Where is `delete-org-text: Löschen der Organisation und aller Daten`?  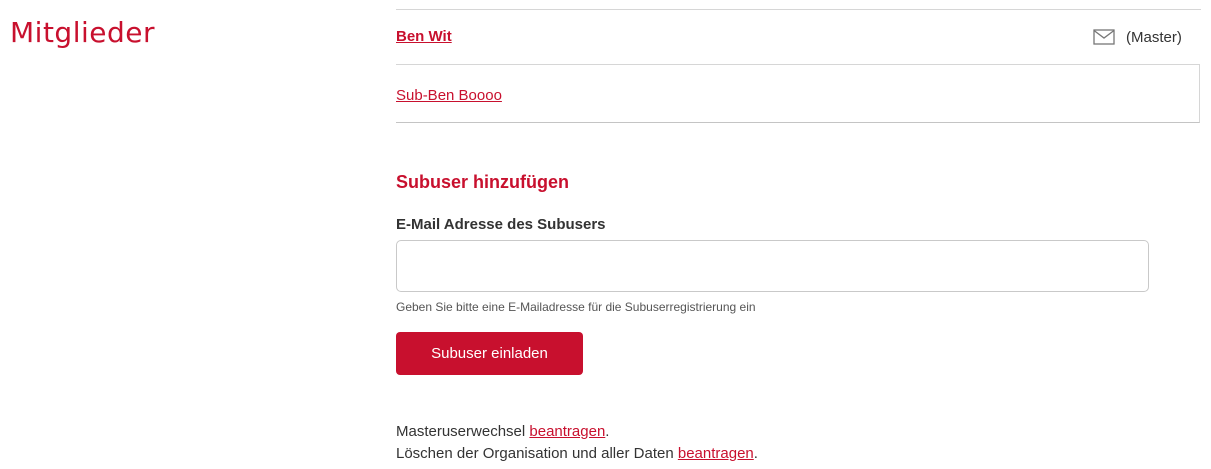
delete-org-text: Löschen der Organisation und aller Daten is located at coordinates (535, 453).